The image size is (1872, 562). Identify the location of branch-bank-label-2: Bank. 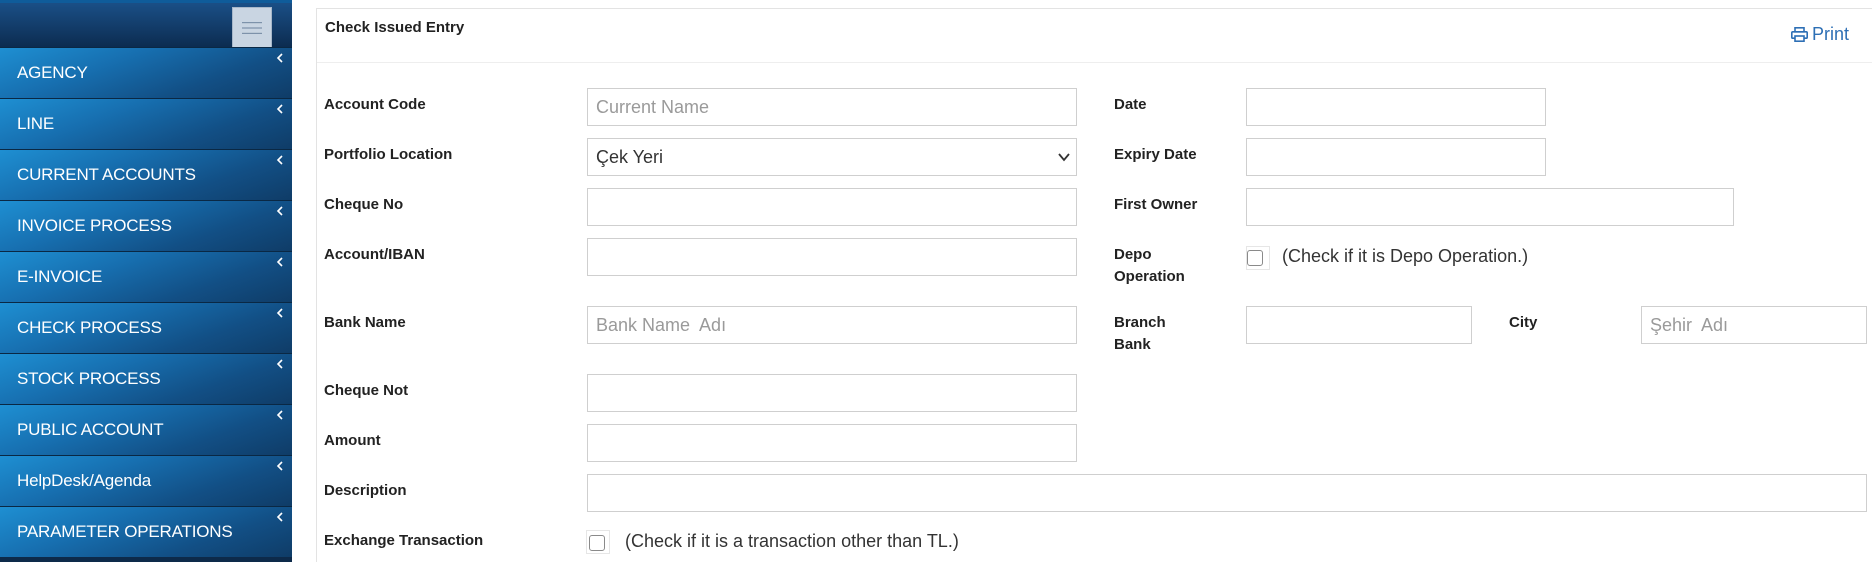
(1132, 344).